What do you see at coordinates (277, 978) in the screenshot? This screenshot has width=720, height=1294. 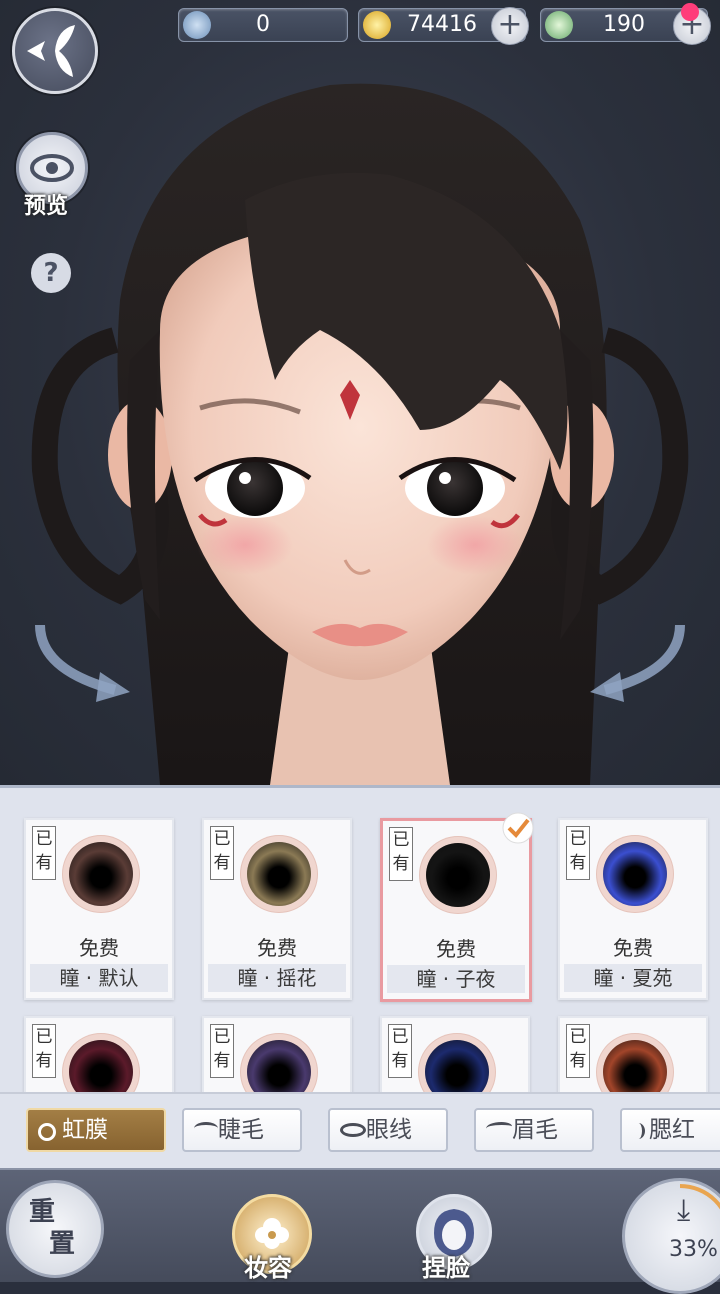 I see `iris-name: 瞳 · 摇花` at bounding box center [277, 978].